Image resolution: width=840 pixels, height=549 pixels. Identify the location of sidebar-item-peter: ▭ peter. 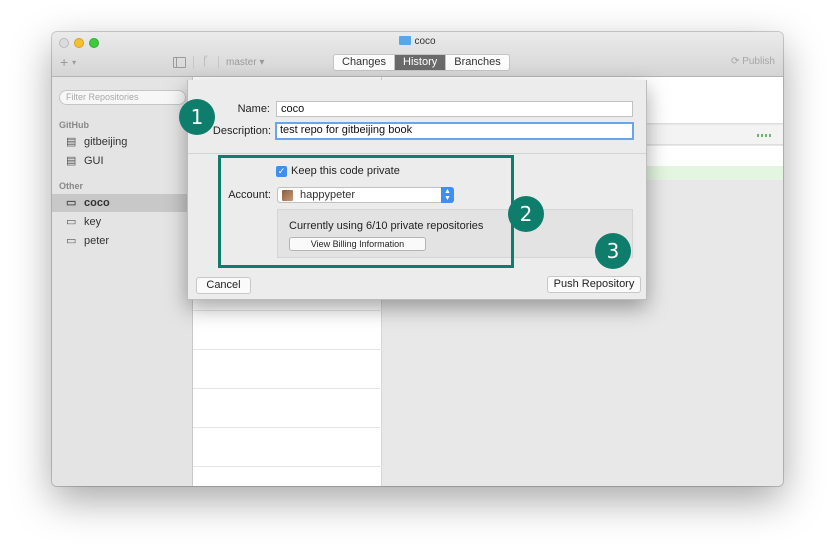
(122, 241).